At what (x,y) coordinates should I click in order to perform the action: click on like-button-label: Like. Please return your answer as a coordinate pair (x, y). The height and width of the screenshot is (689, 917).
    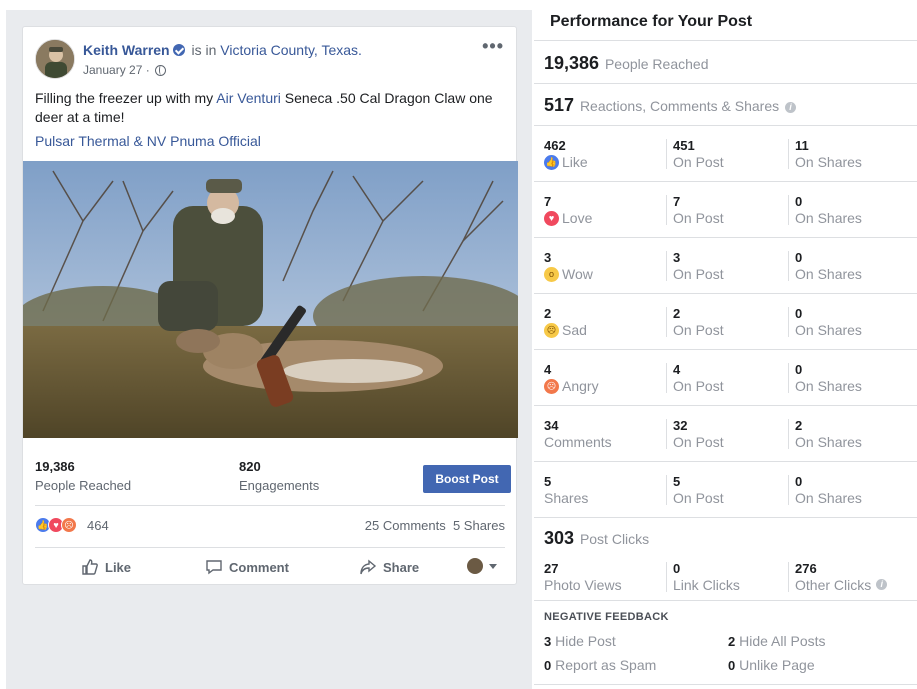
    Looking at the image, I should click on (118, 567).